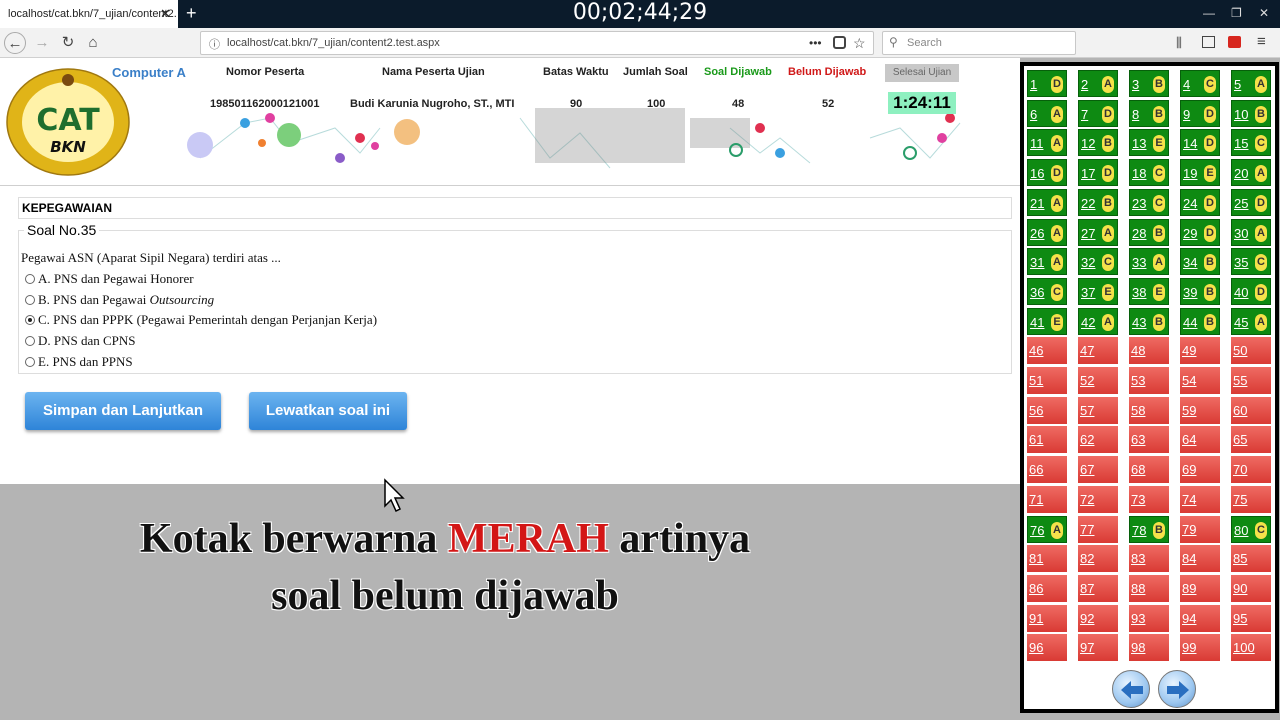 The width and height of the screenshot is (1280, 720). What do you see at coordinates (1047, 291) in the screenshot?
I see `question-cell-36: 36 C` at bounding box center [1047, 291].